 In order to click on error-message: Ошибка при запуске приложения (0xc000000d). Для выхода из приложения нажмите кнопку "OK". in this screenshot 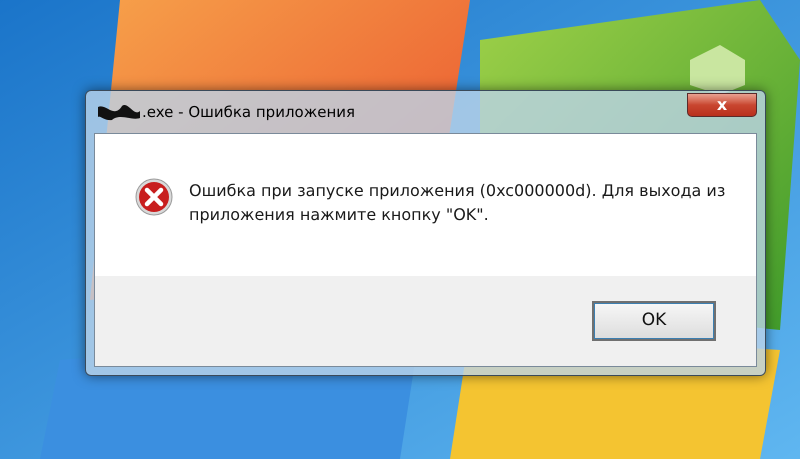, I will do `click(457, 203)`.